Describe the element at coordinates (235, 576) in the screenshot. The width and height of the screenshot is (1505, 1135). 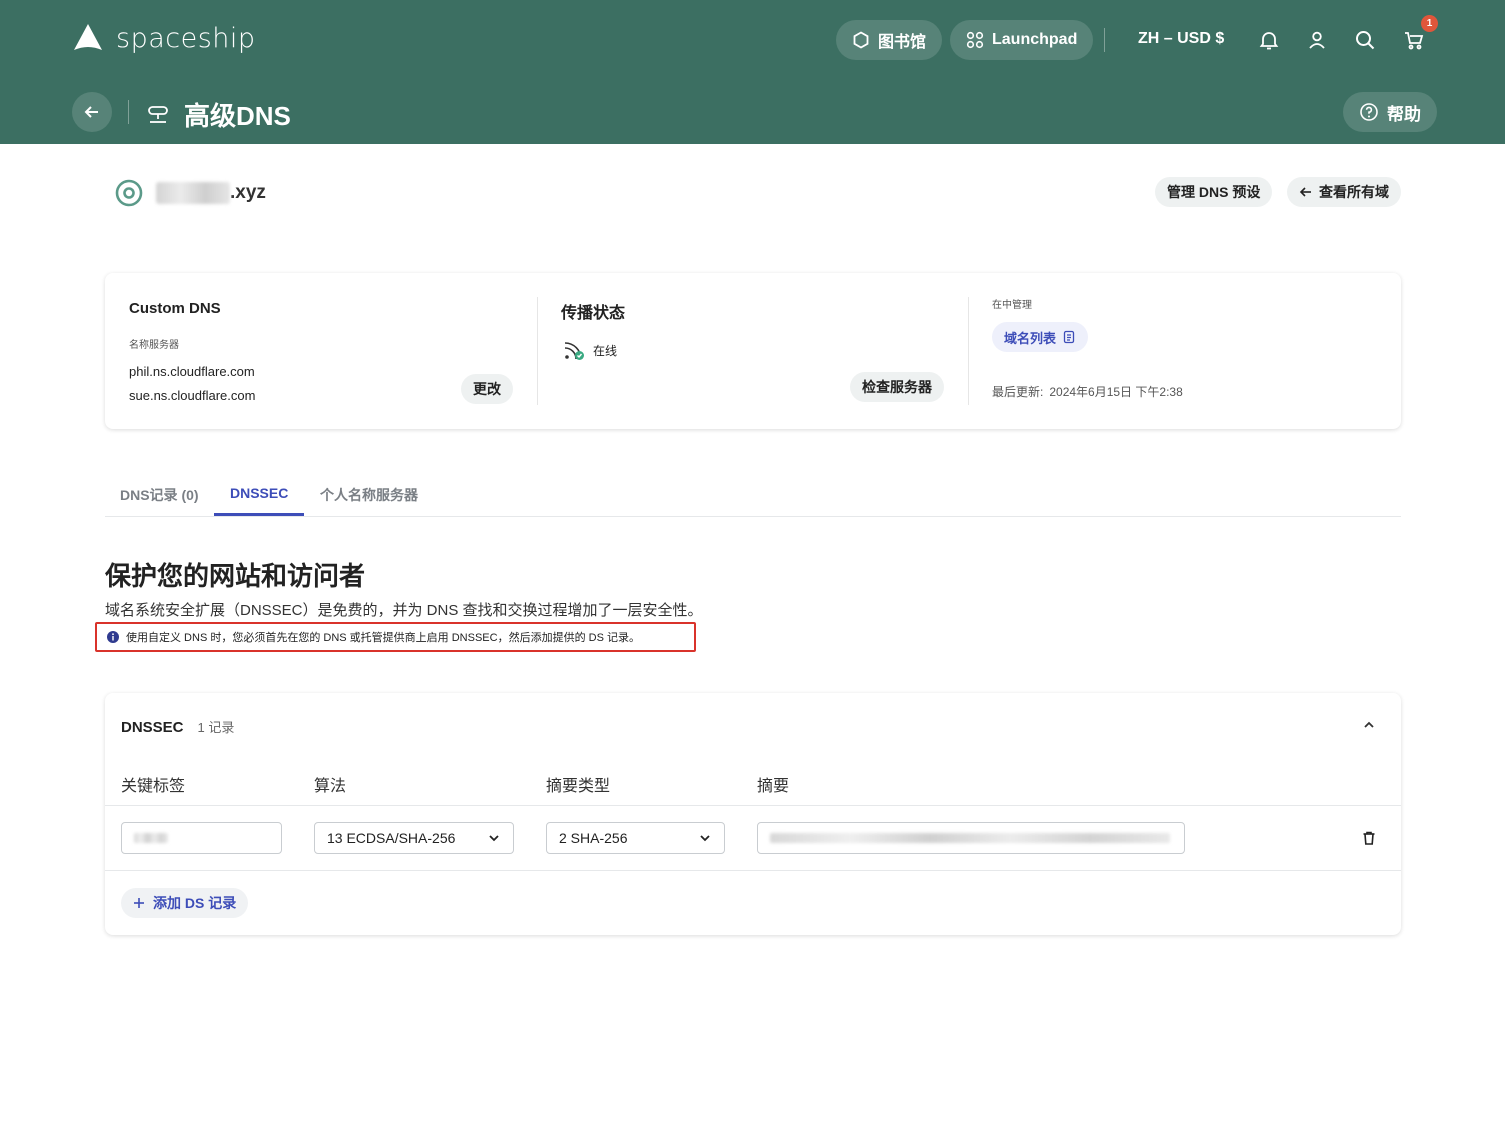
I see `section-title: 保护您的网站和访问者` at that location.